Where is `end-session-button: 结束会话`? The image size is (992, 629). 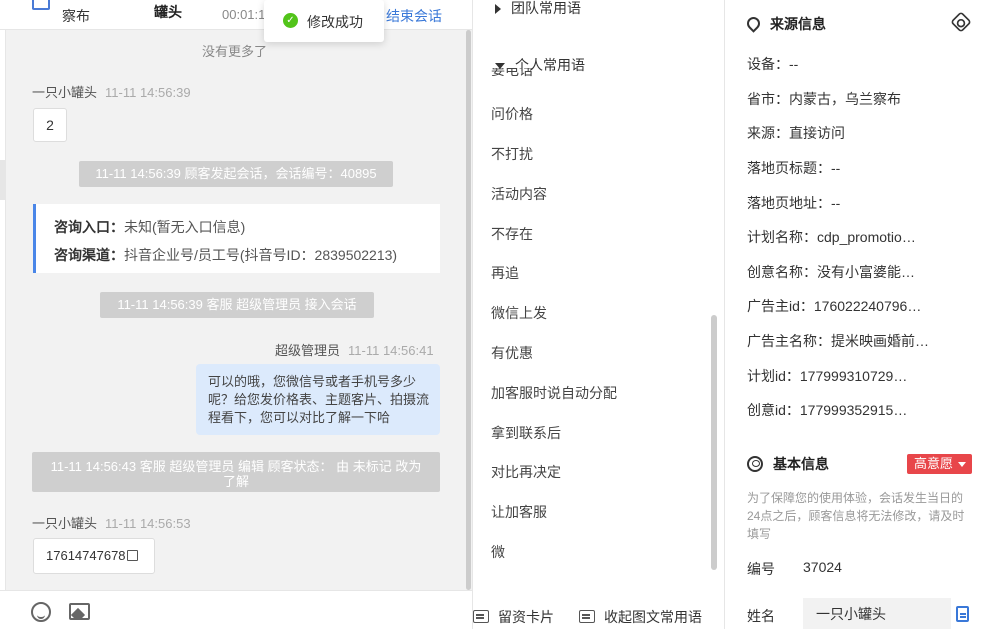 end-session-button: 结束会话 is located at coordinates (414, 16).